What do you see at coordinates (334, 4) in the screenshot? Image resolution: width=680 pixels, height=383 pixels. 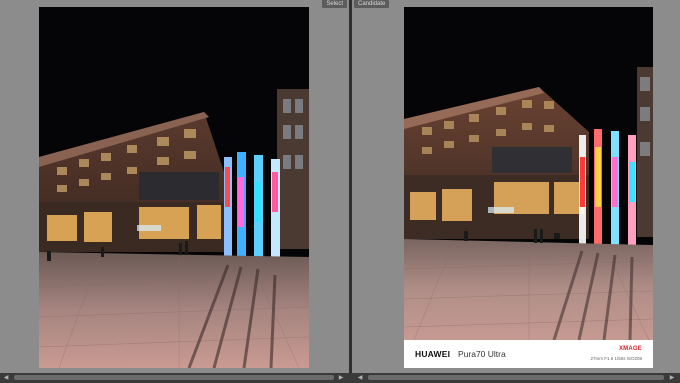 I see `pane-label-select: Select` at bounding box center [334, 4].